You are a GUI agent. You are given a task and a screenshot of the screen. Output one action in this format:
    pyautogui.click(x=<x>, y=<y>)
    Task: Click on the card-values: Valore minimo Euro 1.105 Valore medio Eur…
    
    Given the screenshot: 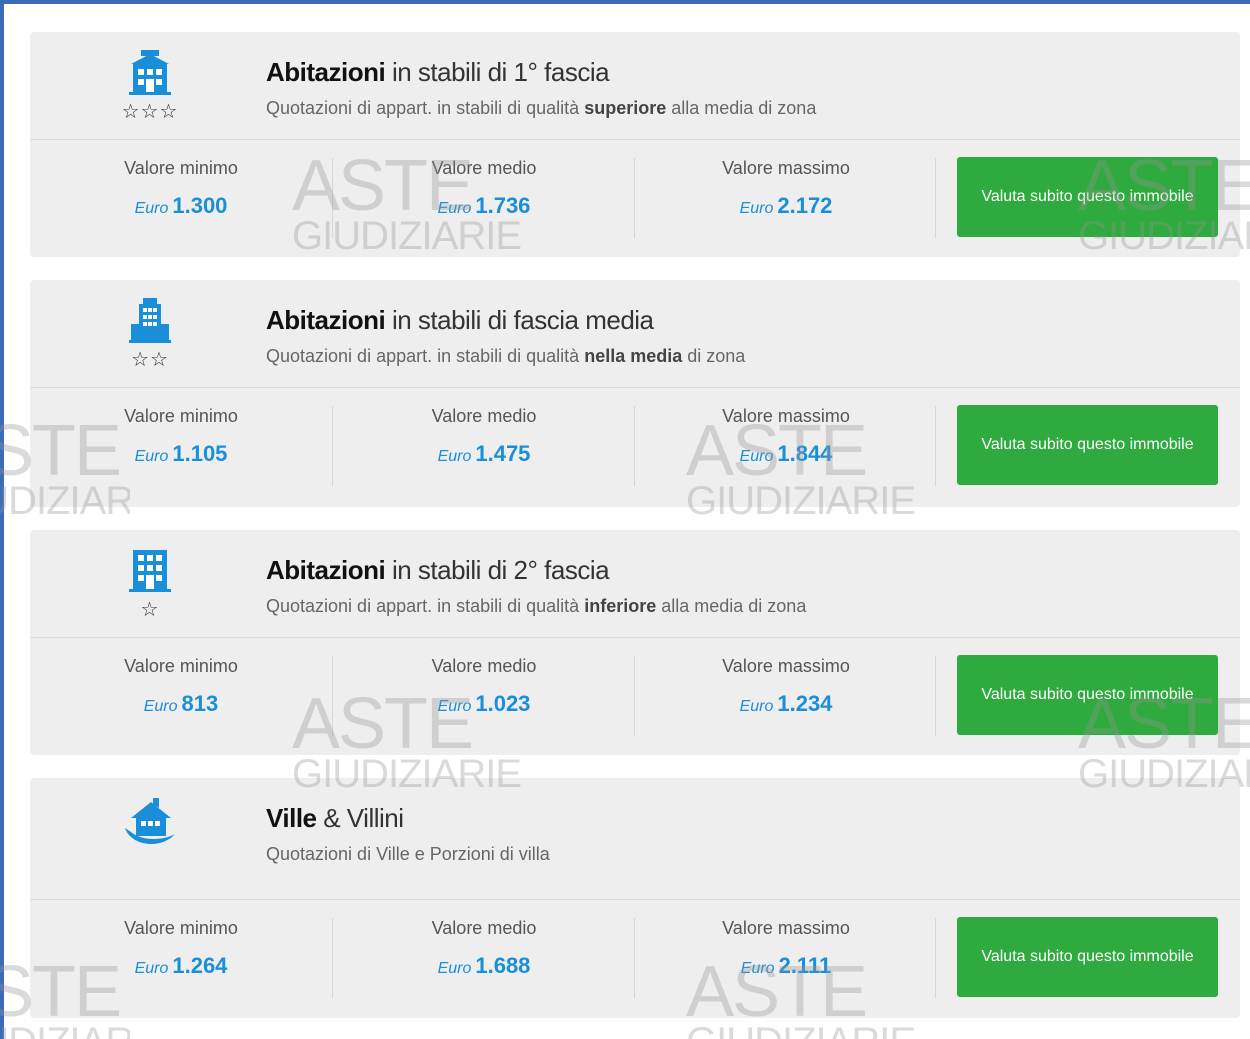 What is the action you would take?
    pyautogui.click(x=635, y=447)
    